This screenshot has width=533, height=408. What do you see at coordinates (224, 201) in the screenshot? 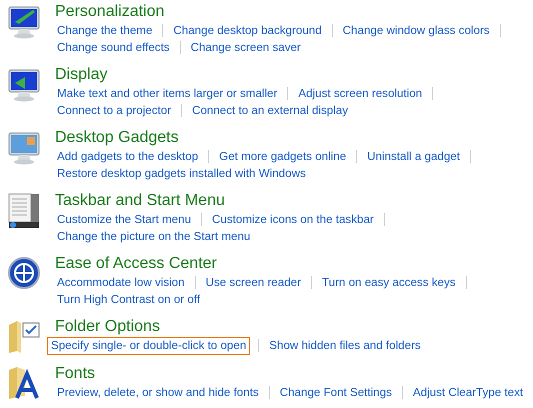
I see `category-title: Taskbar and Start Menu` at bounding box center [224, 201].